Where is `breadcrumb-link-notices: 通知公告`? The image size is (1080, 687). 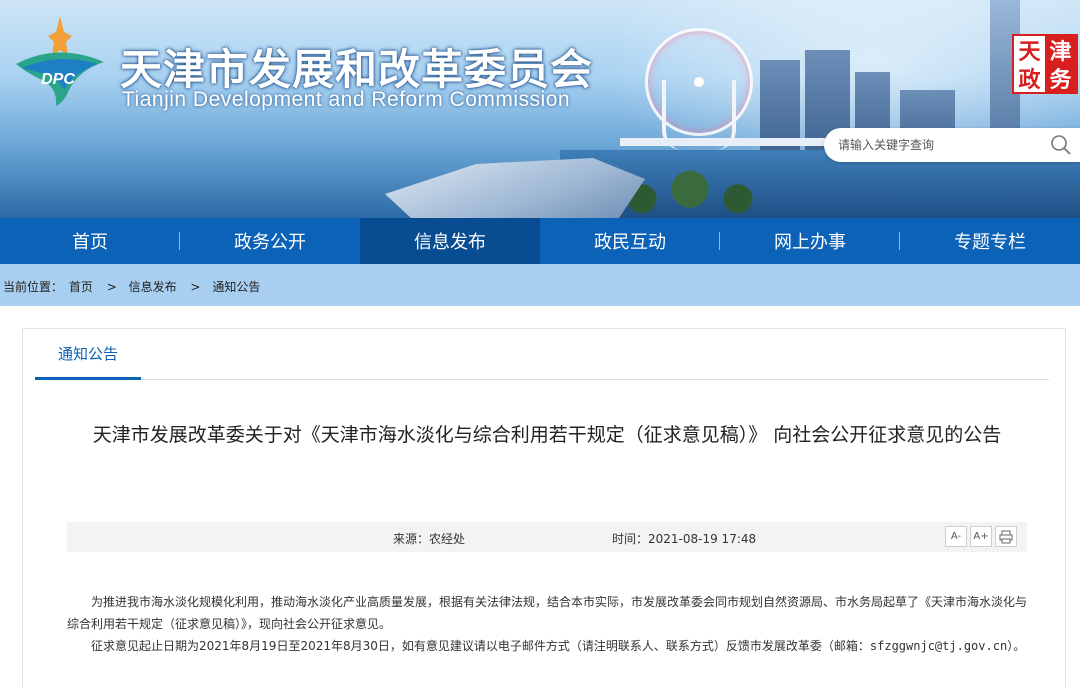
breadcrumb-link-notices: 通知公告 is located at coordinates (236, 287).